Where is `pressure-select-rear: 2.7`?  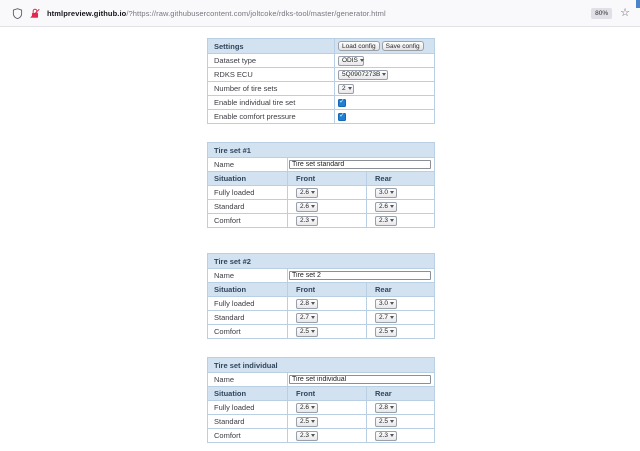 pressure-select-rear: 2.7 is located at coordinates (386, 317).